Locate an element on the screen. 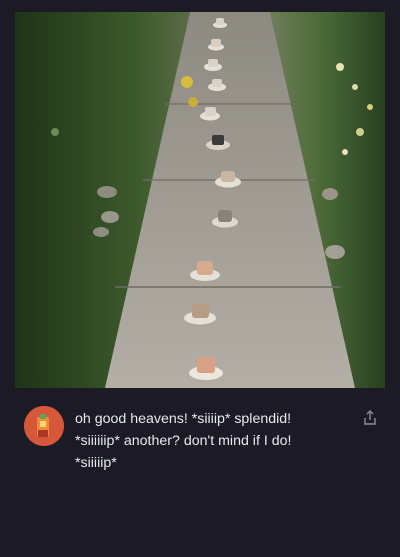  share-icon is located at coordinates (370, 418).